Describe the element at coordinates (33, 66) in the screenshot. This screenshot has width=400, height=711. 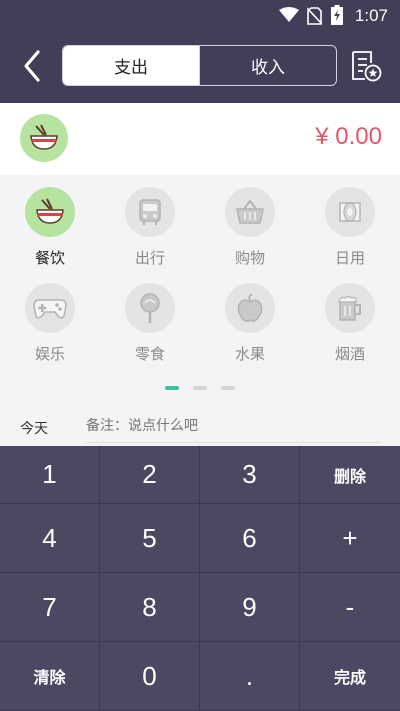
I see `back-arrow-icon` at that location.